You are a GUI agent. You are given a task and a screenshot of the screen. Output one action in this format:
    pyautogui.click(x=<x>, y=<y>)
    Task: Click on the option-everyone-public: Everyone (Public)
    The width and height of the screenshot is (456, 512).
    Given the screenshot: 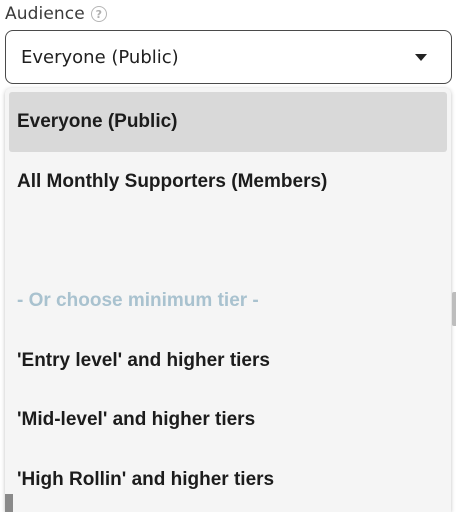 What is the action you would take?
    pyautogui.click(x=228, y=122)
    